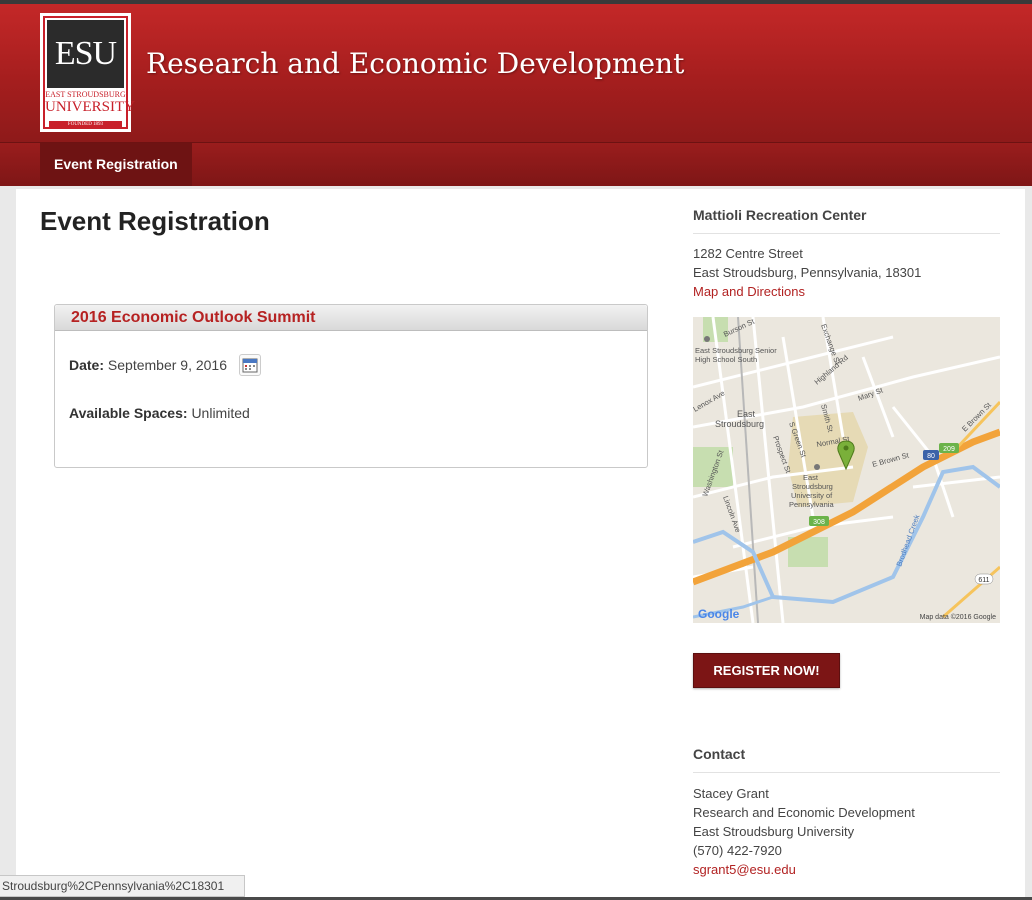 The width and height of the screenshot is (1032, 900). What do you see at coordinates (766, 670) in the screenshot?
I see `register-now-button: REGISTER NOW!` at bounding box center [766, 670].